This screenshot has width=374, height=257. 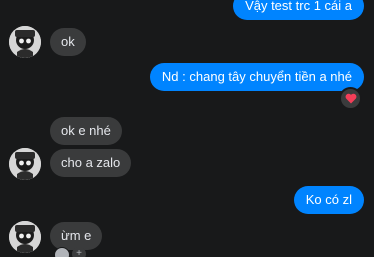 I want to click on incoming-message: cho a zalo, so click(x=91, y=163).